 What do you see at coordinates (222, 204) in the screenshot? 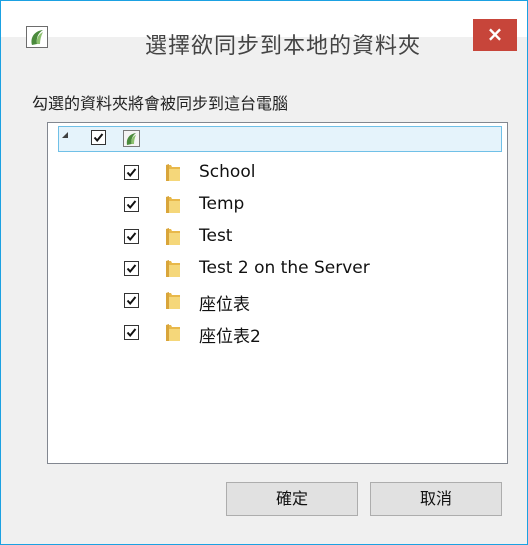
I see `folder-label: Temp` at bounding box center [222, 204].